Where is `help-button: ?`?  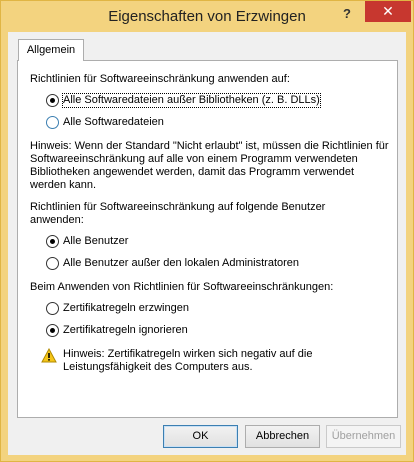 help-button: ? is located at coordinates (347, 14).